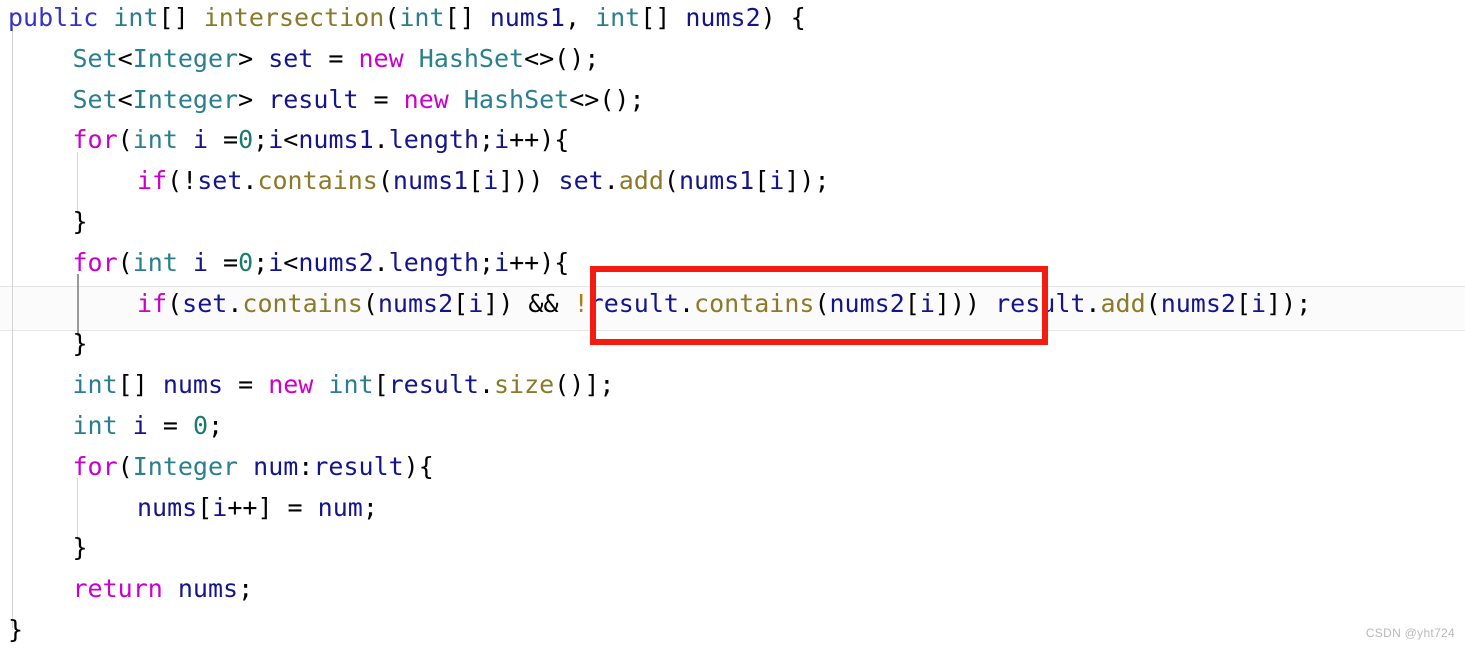  What do you see at coordinates (272, 507) in the screenshot?
I see `code-token: ++] =` at bounding box center [272, 507].